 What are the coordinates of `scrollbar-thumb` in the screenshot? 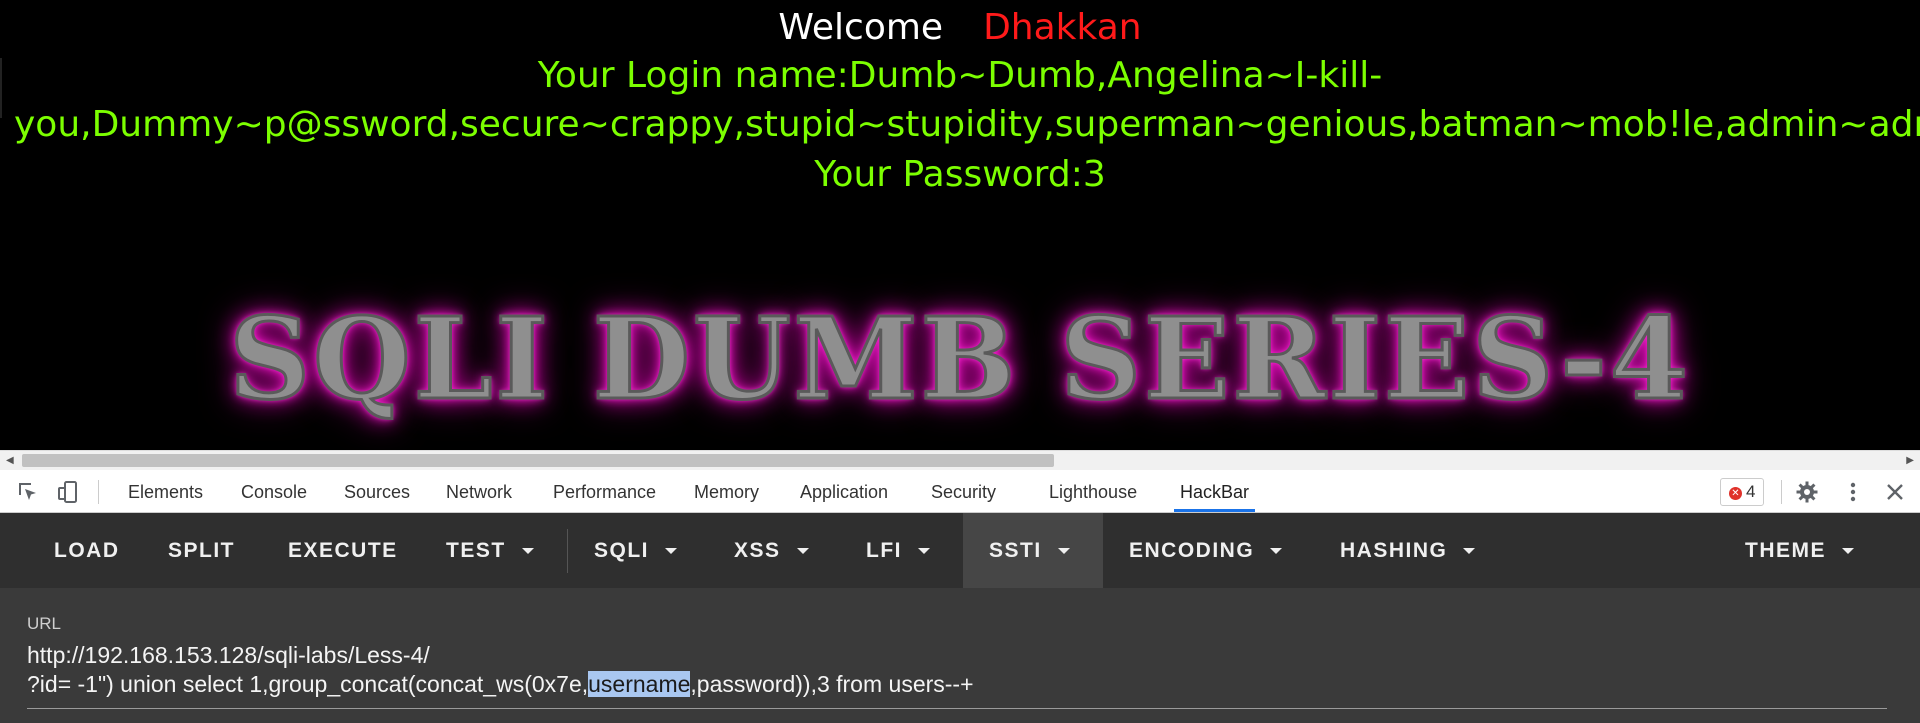 It's located at (538, 460).